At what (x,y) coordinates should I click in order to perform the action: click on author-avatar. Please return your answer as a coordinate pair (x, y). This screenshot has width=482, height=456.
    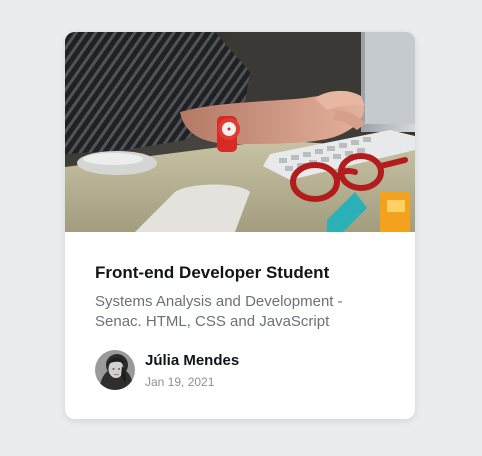
    Looking at the image, I should click on (115, 370).